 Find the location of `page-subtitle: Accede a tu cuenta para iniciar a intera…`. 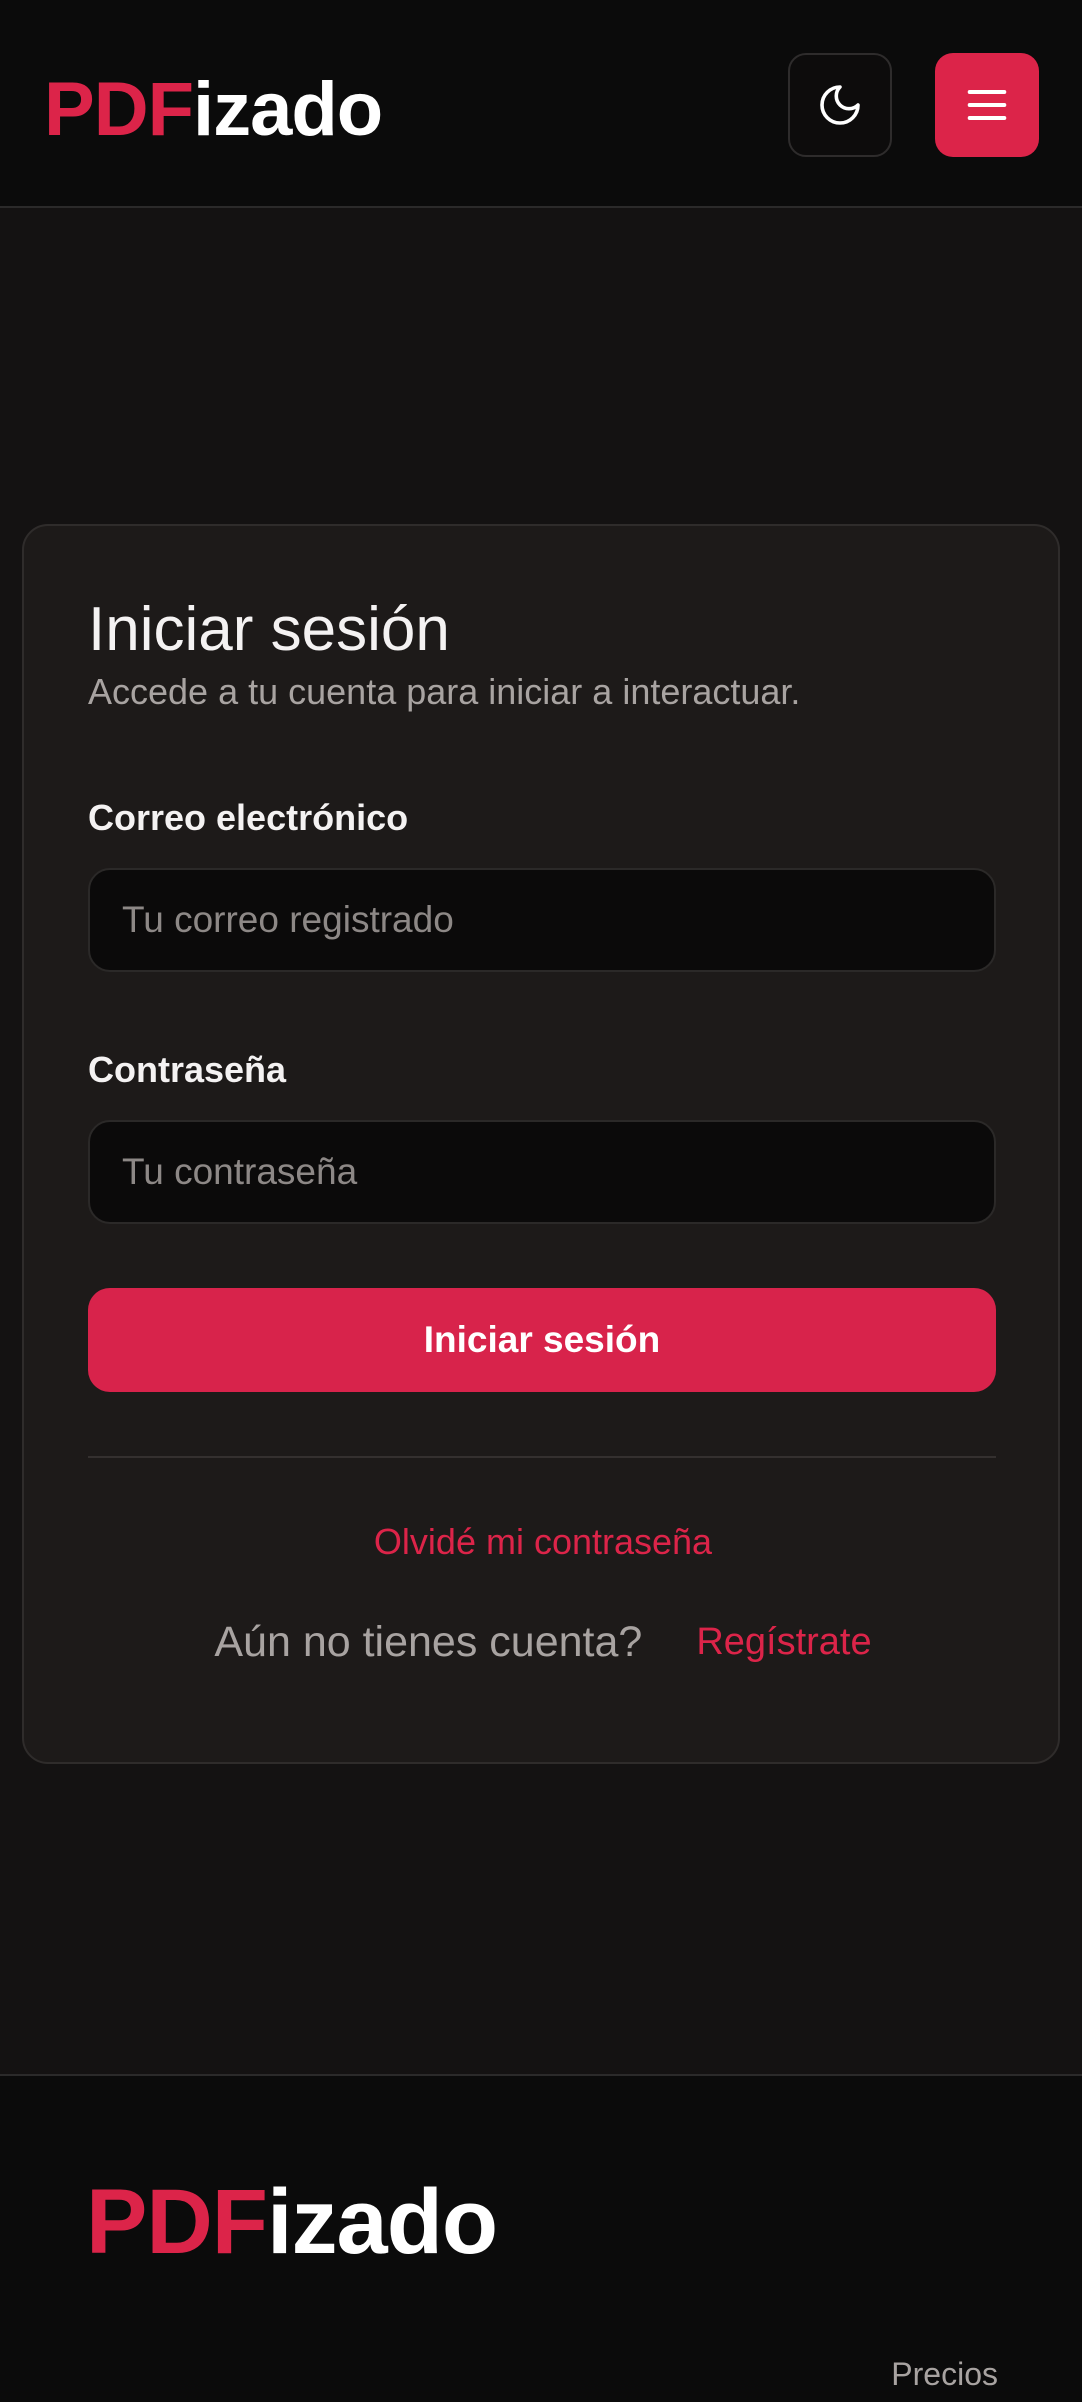

page-subtitle: Accede a tu cuenta para iniciar a intera… is located at coordinates (444, 691).